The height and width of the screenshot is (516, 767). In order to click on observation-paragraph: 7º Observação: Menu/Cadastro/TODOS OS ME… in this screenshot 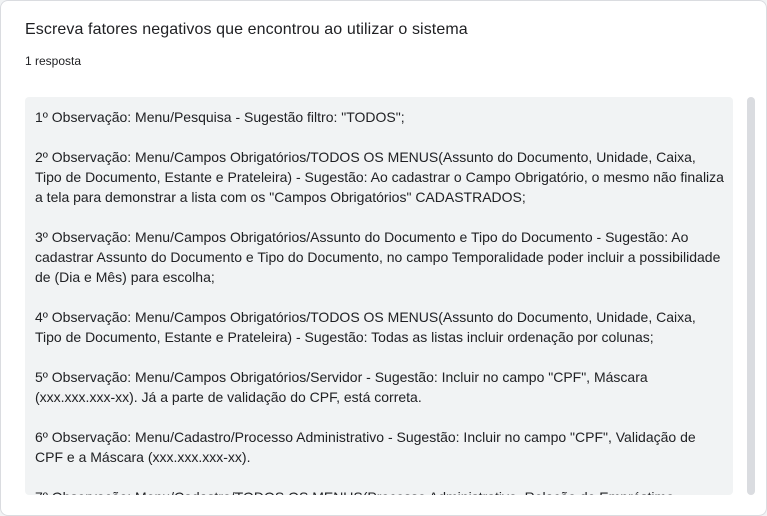, I will do `click(380, 491)`.